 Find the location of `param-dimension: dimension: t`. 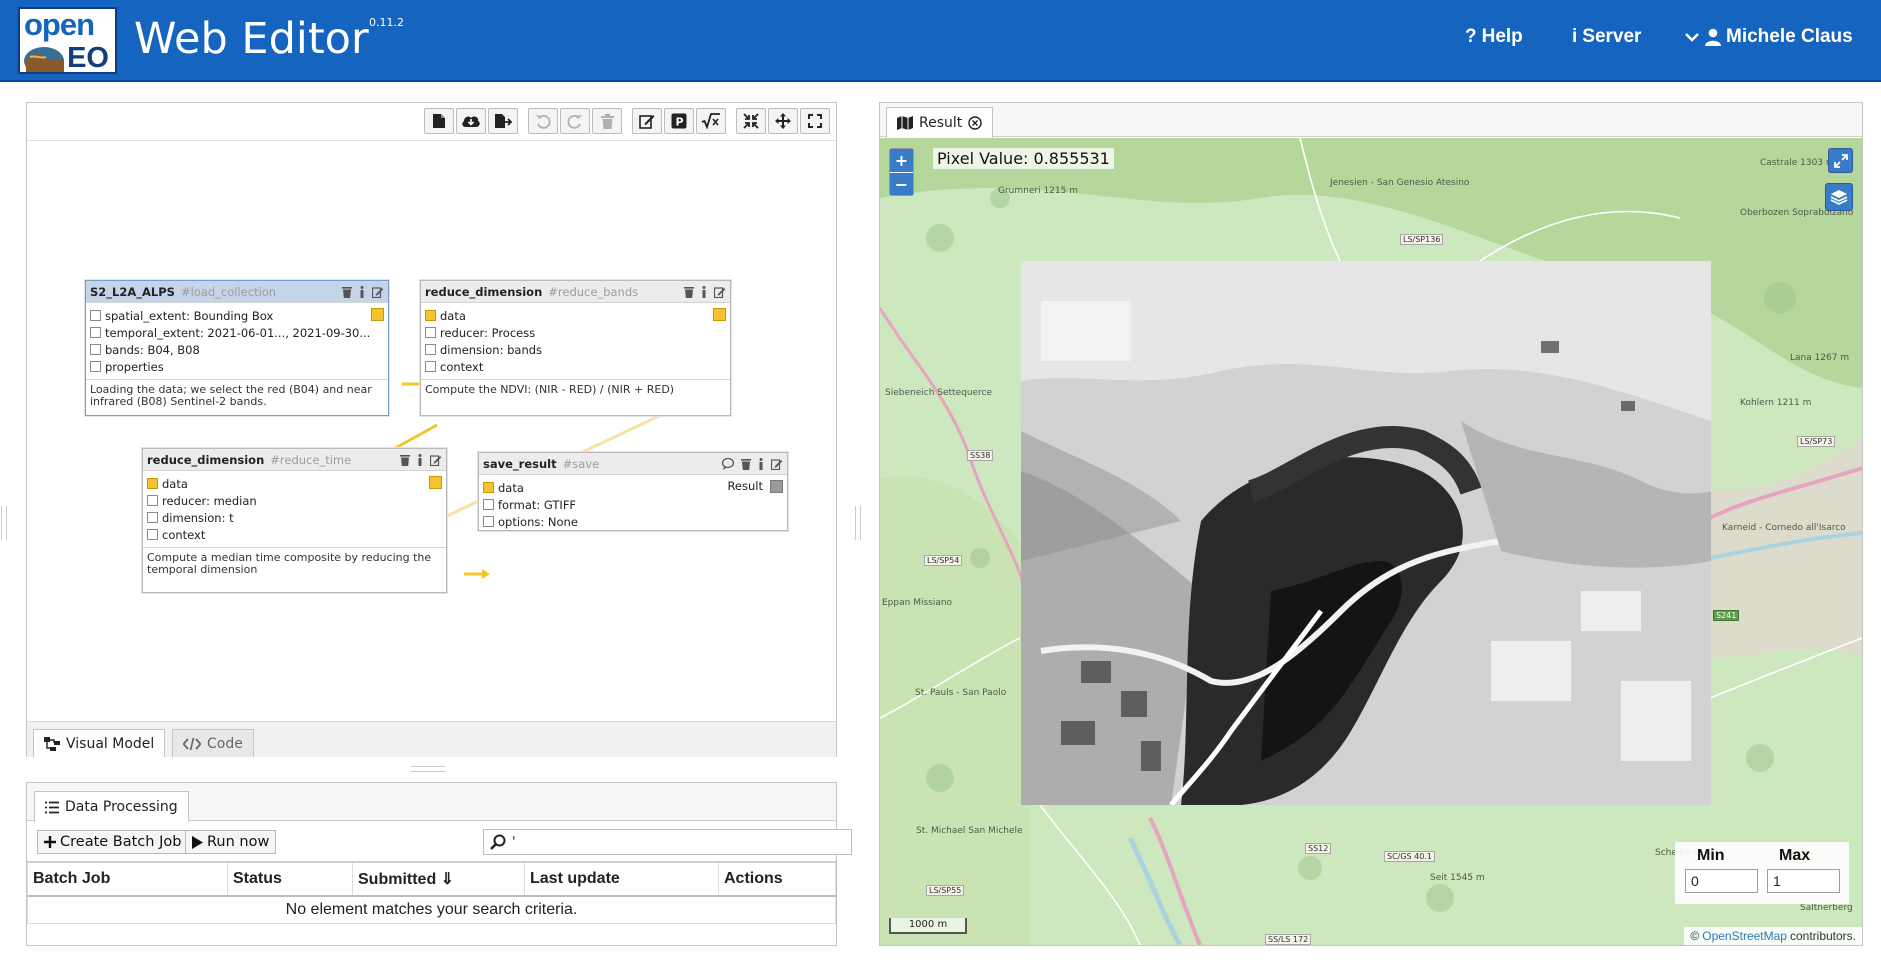

param-dimension: dimension: t is located at coordinates (294, 517).